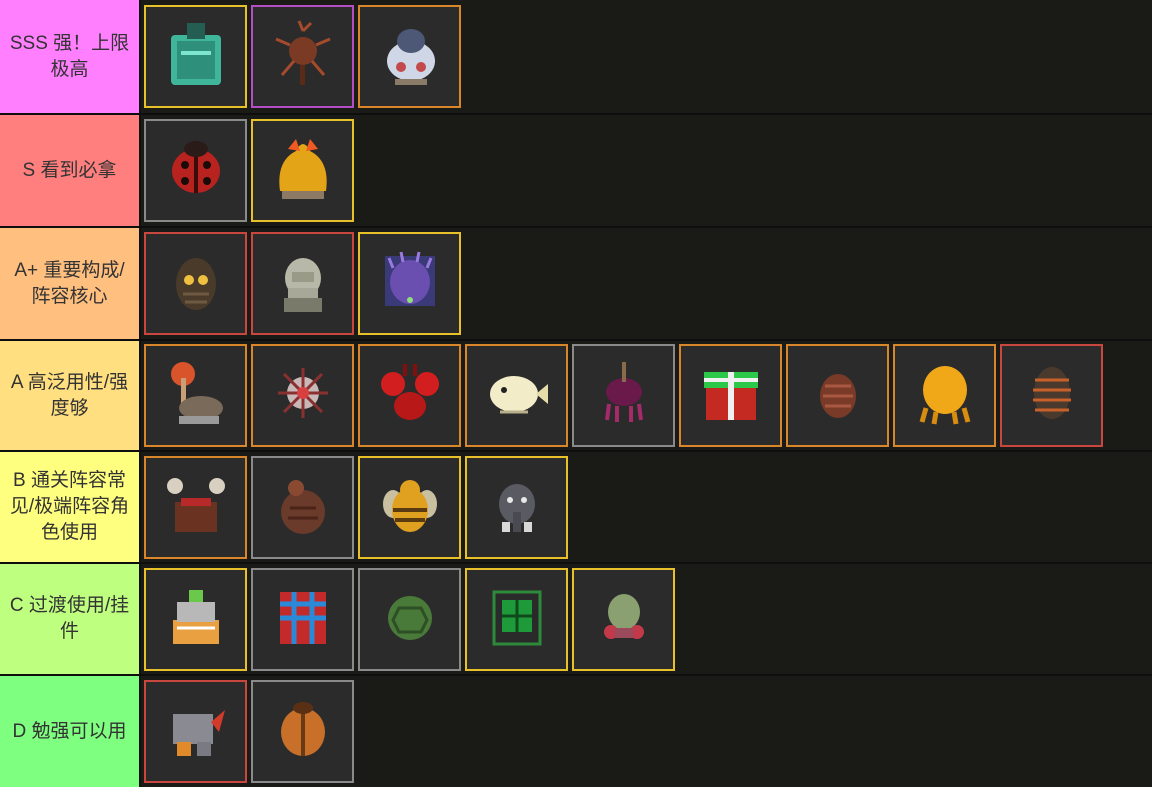 The image size is (1152, 787). Describe the element at coordinates (70, 507) in the screenshot. I see `tier-label: B 通关阵容常见/极端阵容角色使用` at that location.